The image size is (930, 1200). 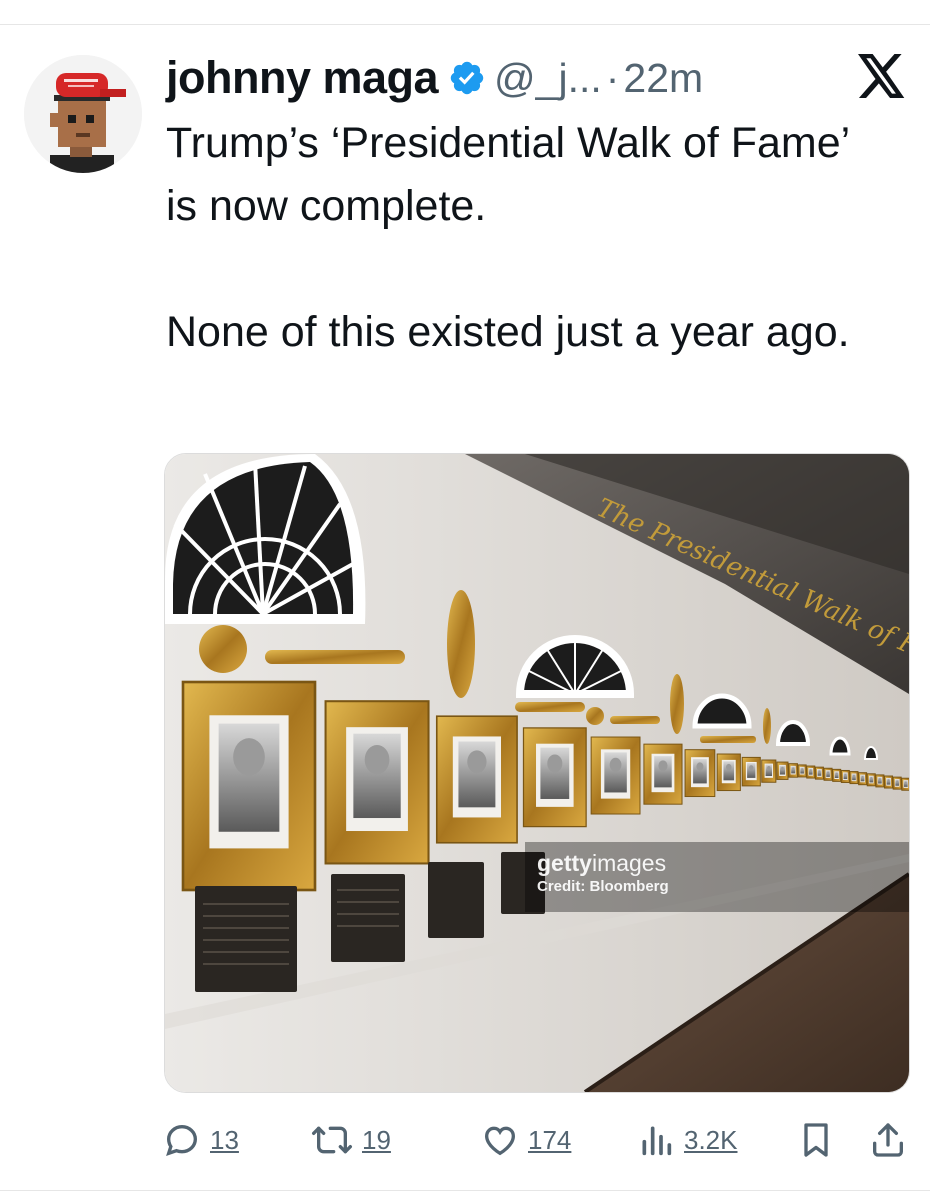 I want to click on share-button, so click(x=888, y=1140).